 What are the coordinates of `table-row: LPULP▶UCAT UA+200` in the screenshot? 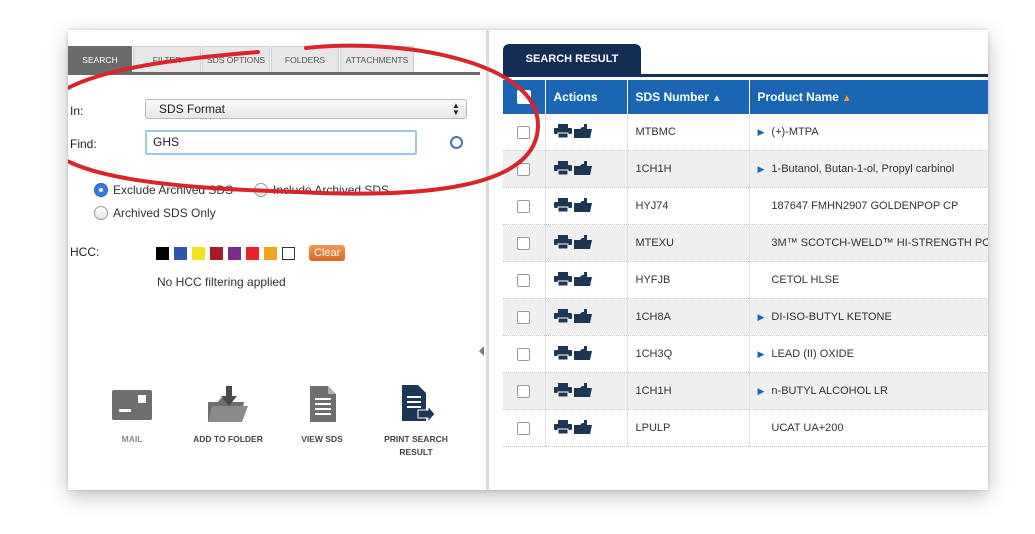 It's located at (745, 428).